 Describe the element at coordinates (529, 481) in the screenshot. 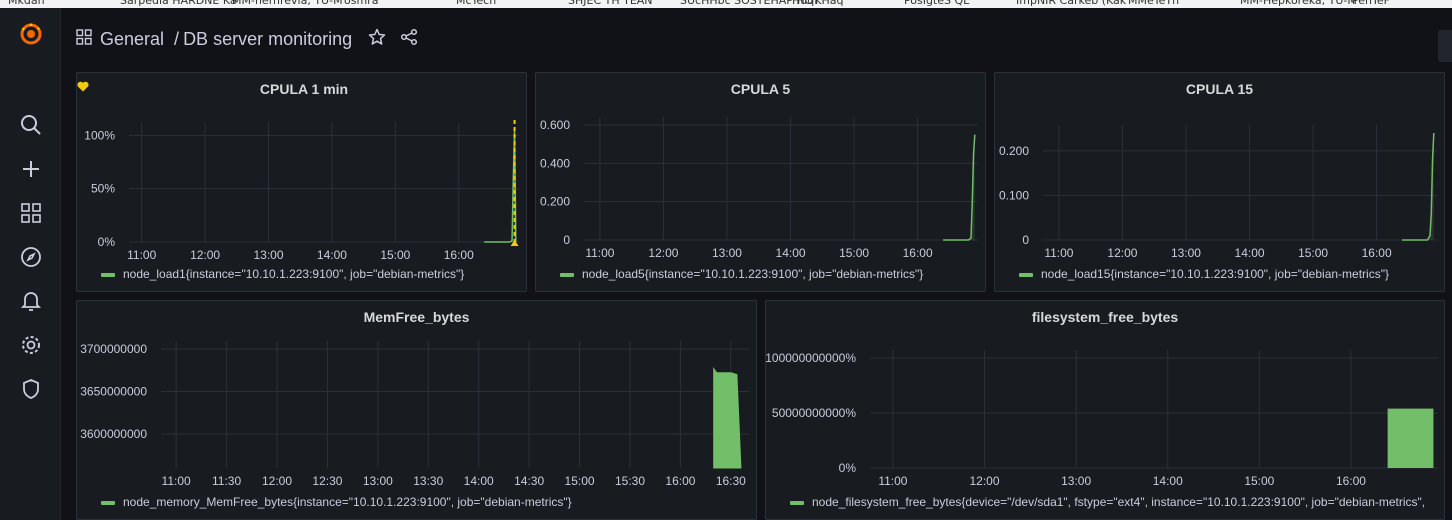

I see `x-tick-label: 14:30` at that location.